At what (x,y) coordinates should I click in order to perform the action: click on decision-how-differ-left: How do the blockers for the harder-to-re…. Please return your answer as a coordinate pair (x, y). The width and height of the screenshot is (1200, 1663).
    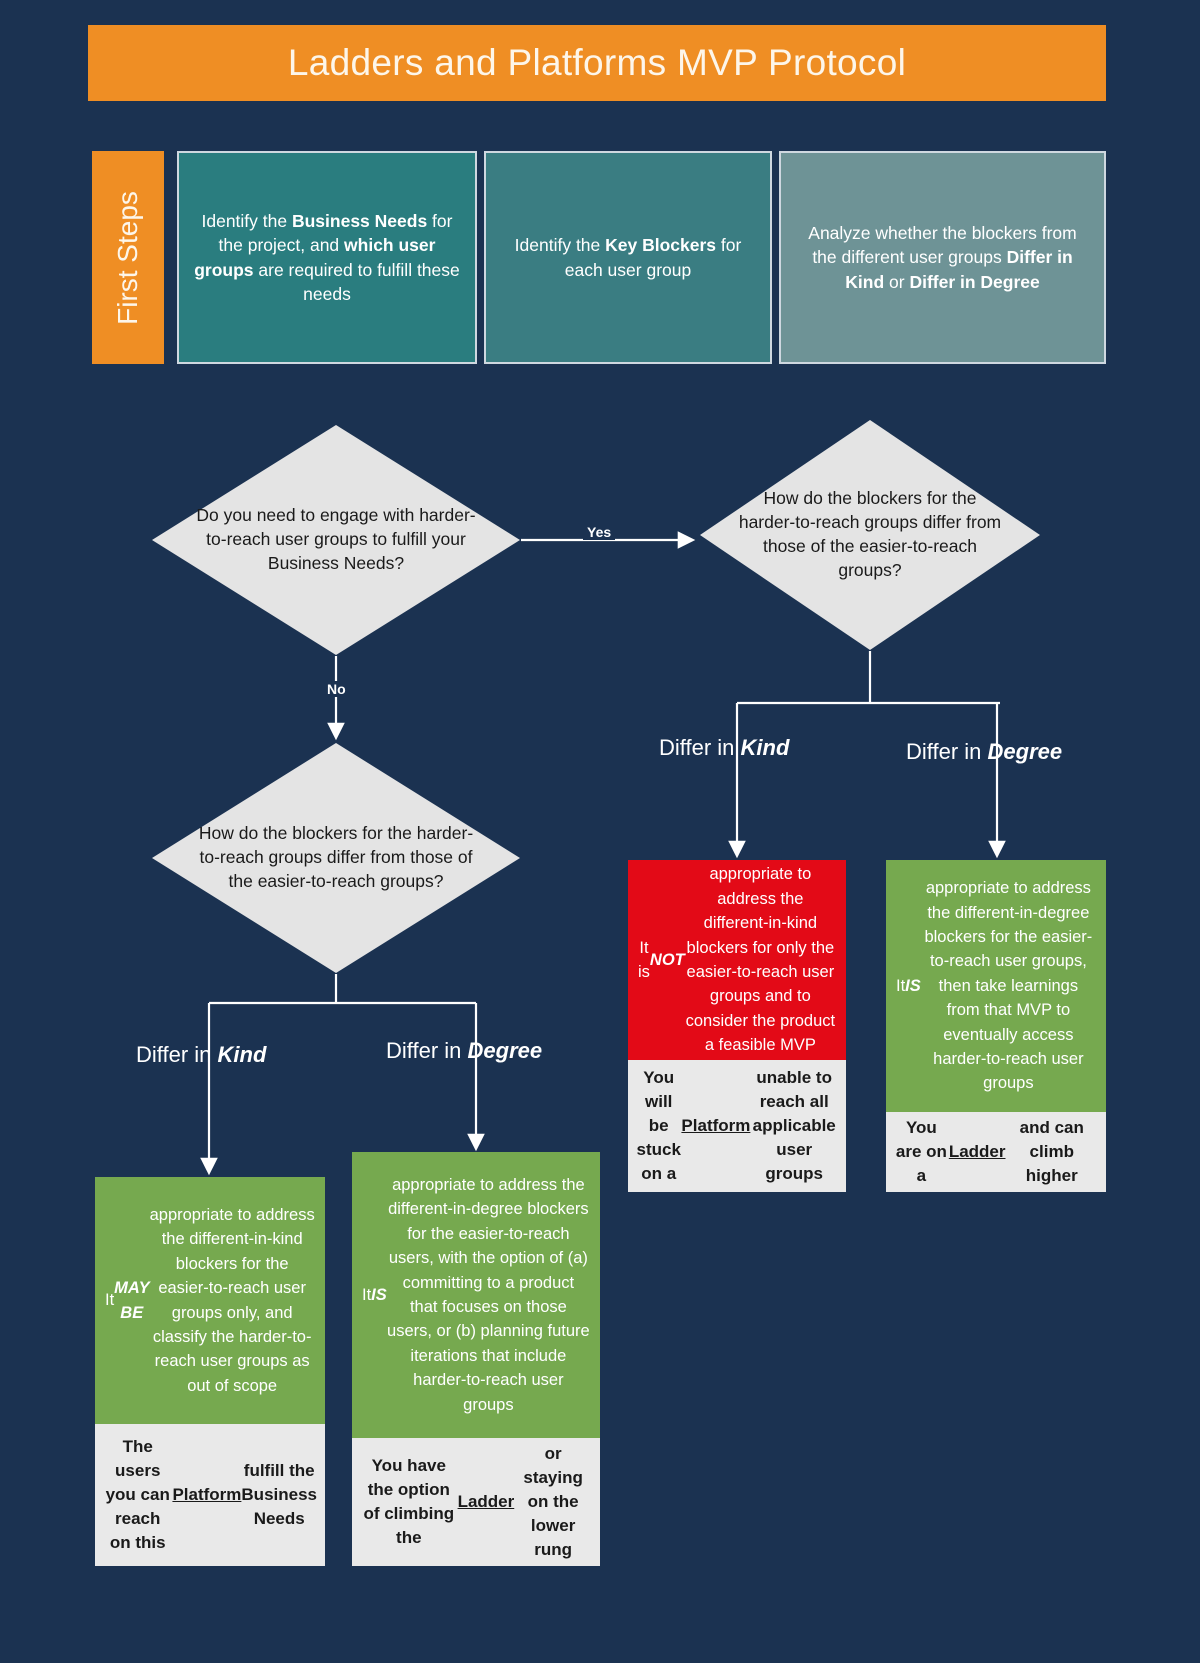
    Looking at the image, I should click on (336, 858).